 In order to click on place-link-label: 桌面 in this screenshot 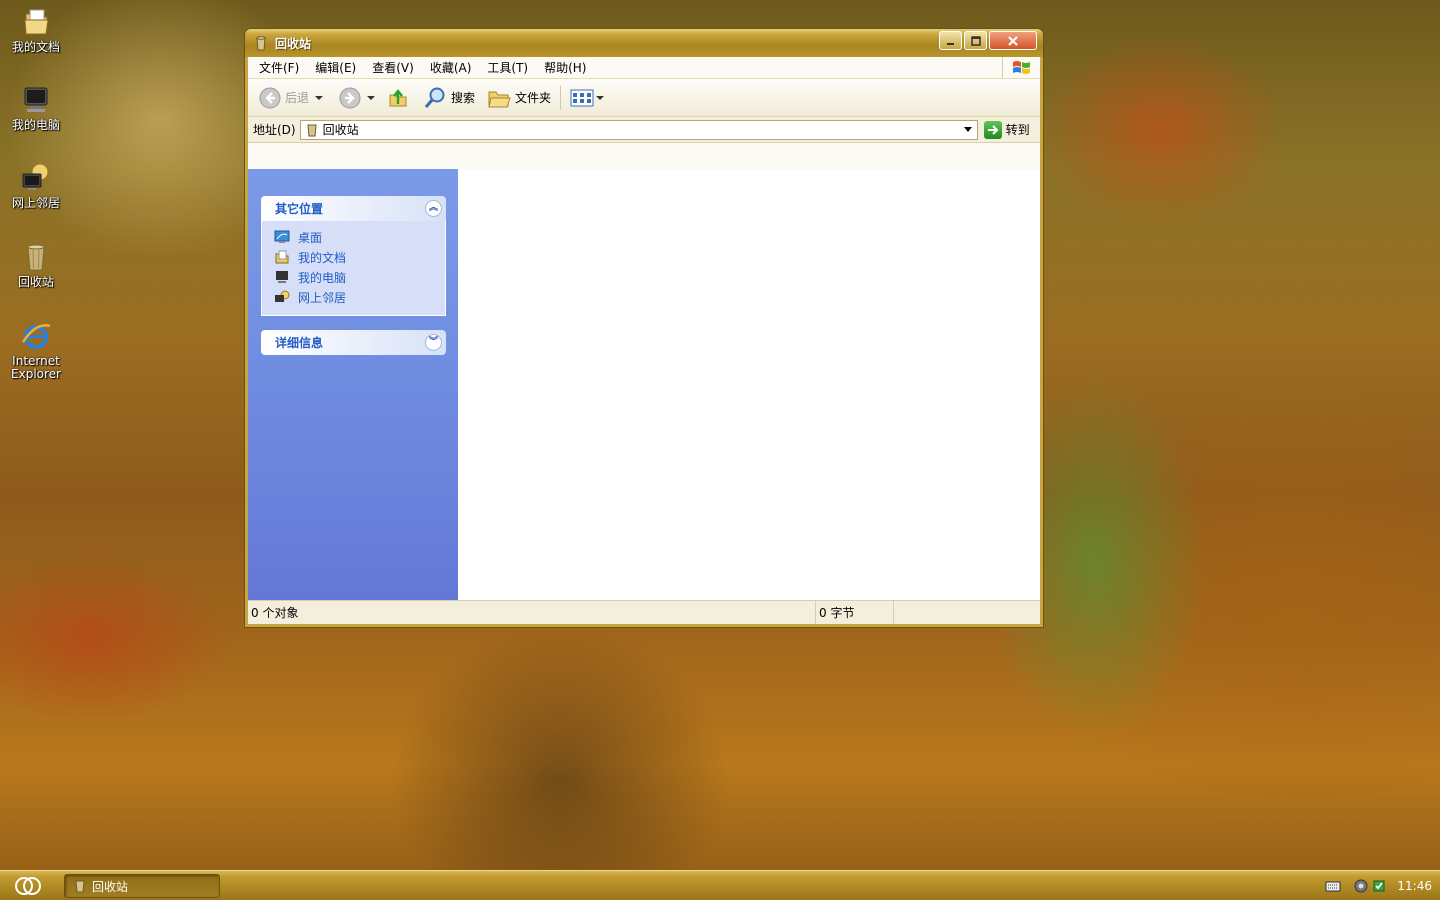, I will do `click(310, 237)`.